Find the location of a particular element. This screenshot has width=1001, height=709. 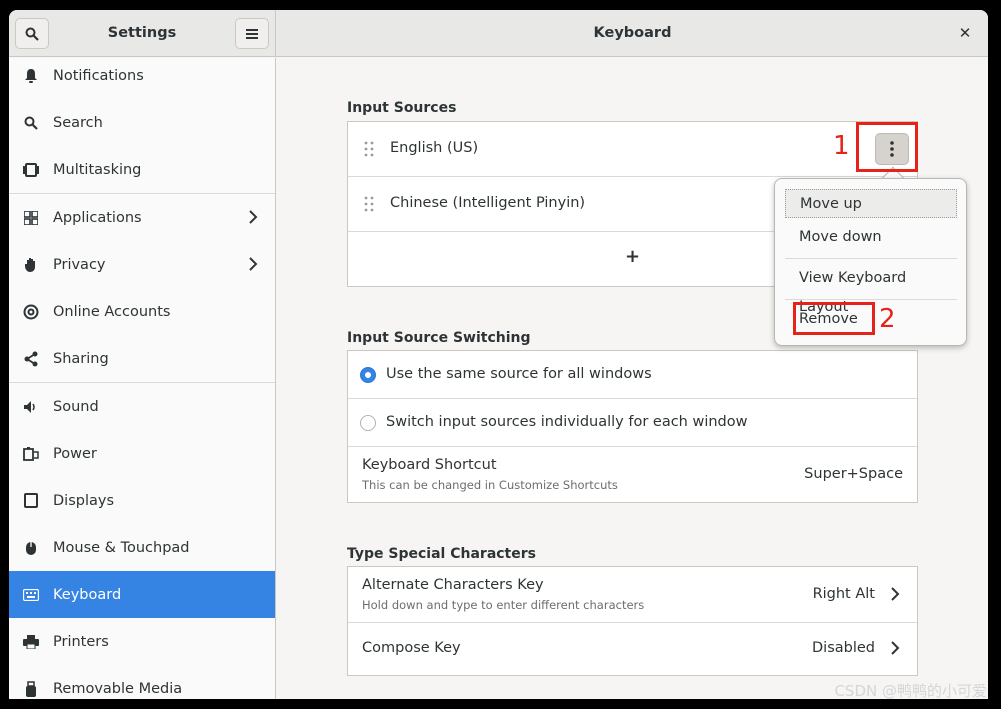

keyboard-icon is located at coordinates (31, 595).